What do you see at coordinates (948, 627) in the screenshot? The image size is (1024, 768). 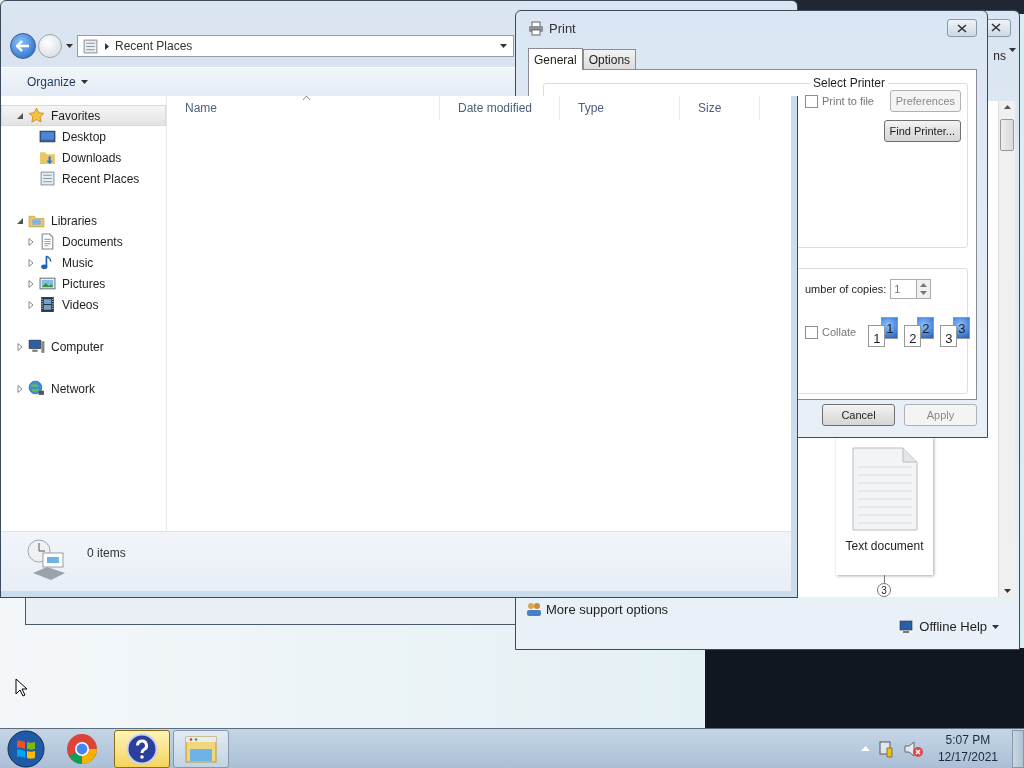 I see `offline-help-button: Offline Help` at bounding box center [948, 627].